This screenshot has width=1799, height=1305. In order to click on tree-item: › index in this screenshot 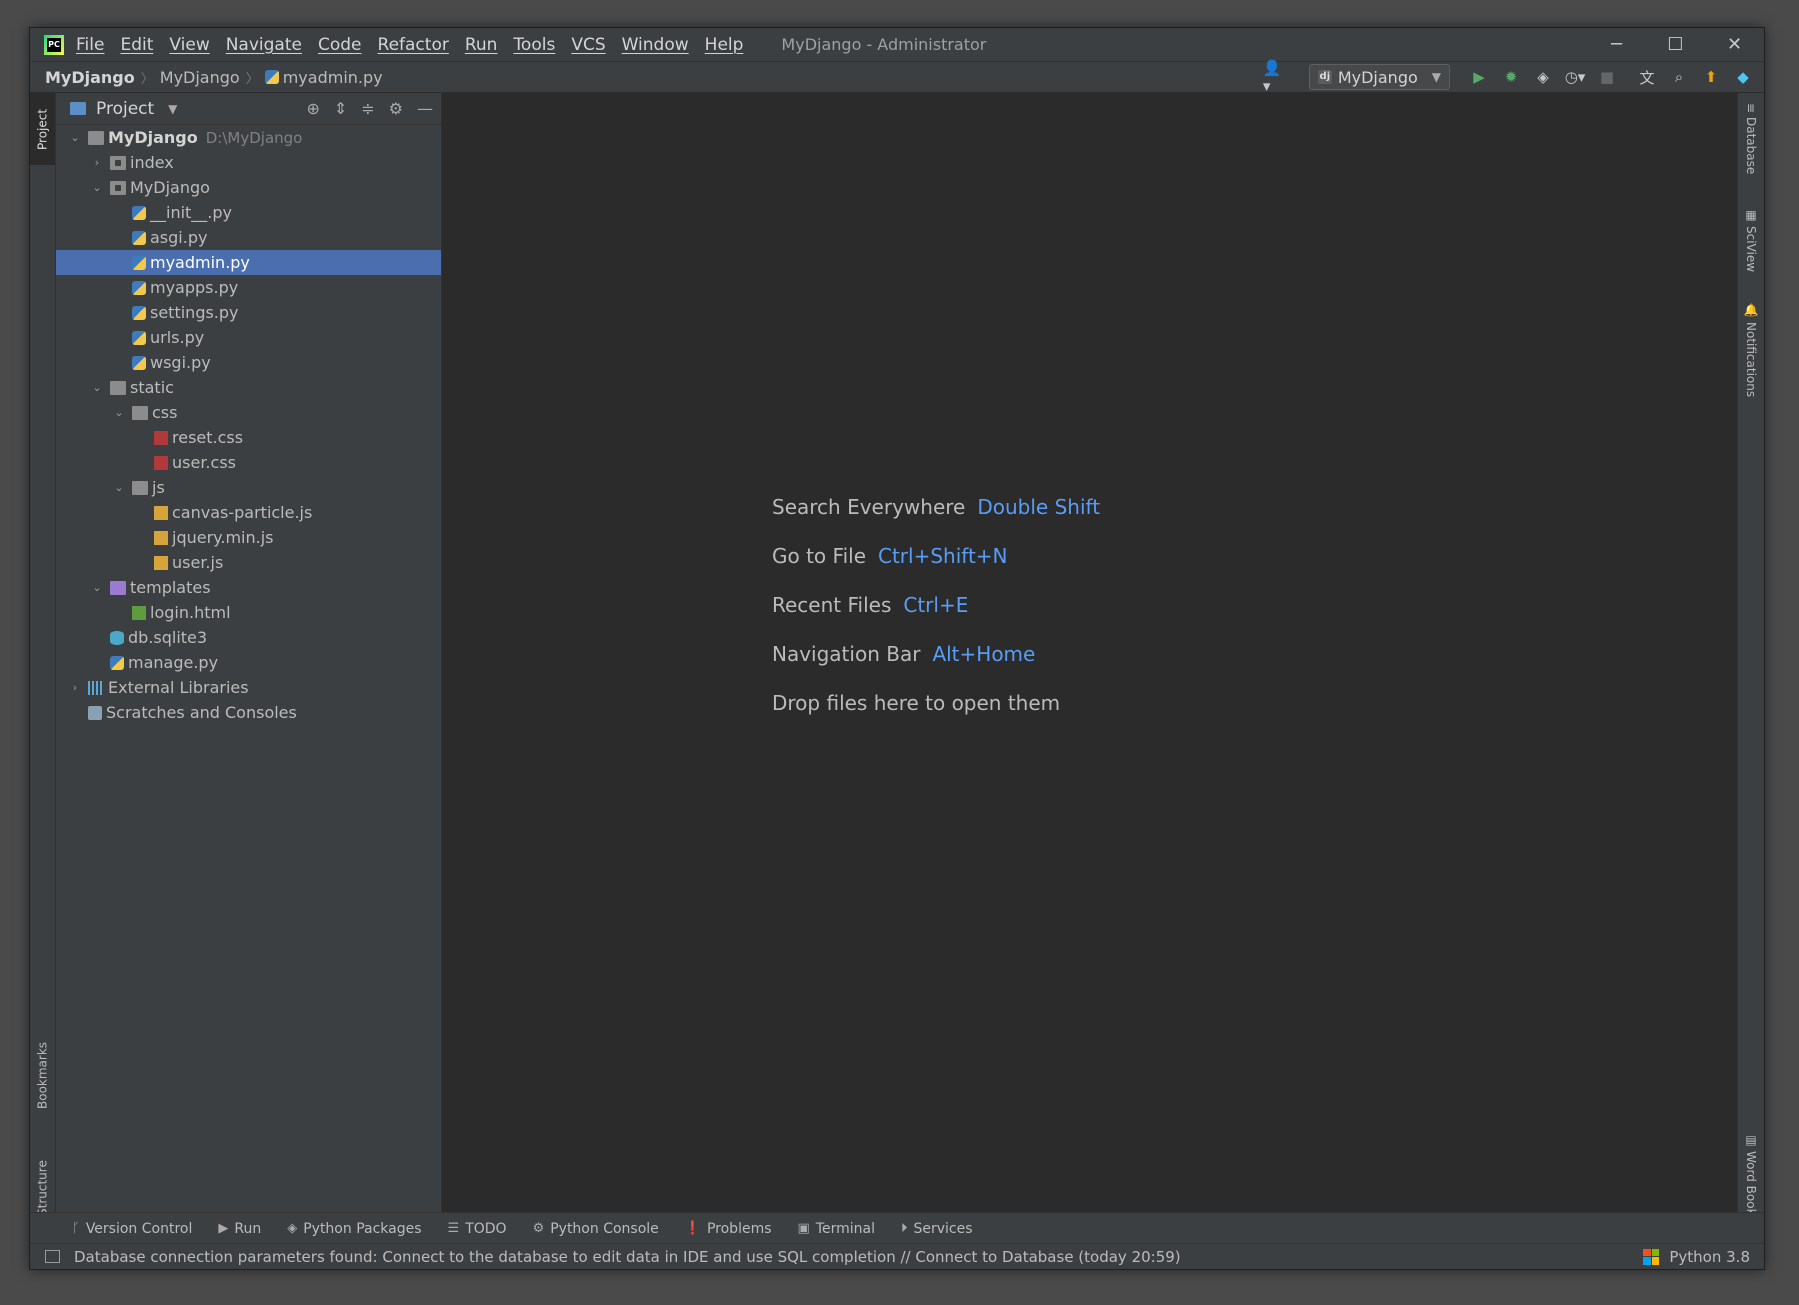, I will do `click(248, 162)`.